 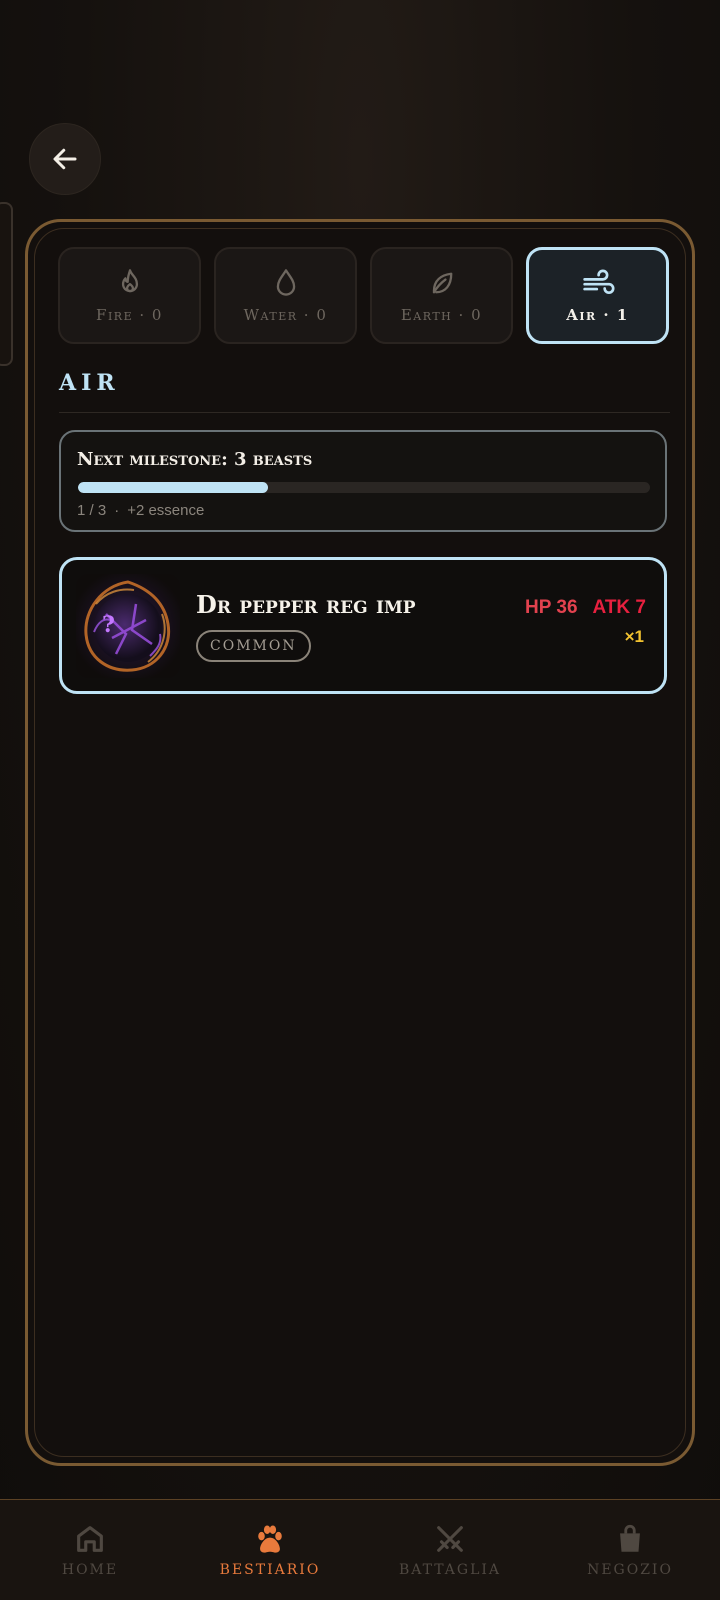 I want to click on rarity-badge: COMMON, so click(x=253, y=646).